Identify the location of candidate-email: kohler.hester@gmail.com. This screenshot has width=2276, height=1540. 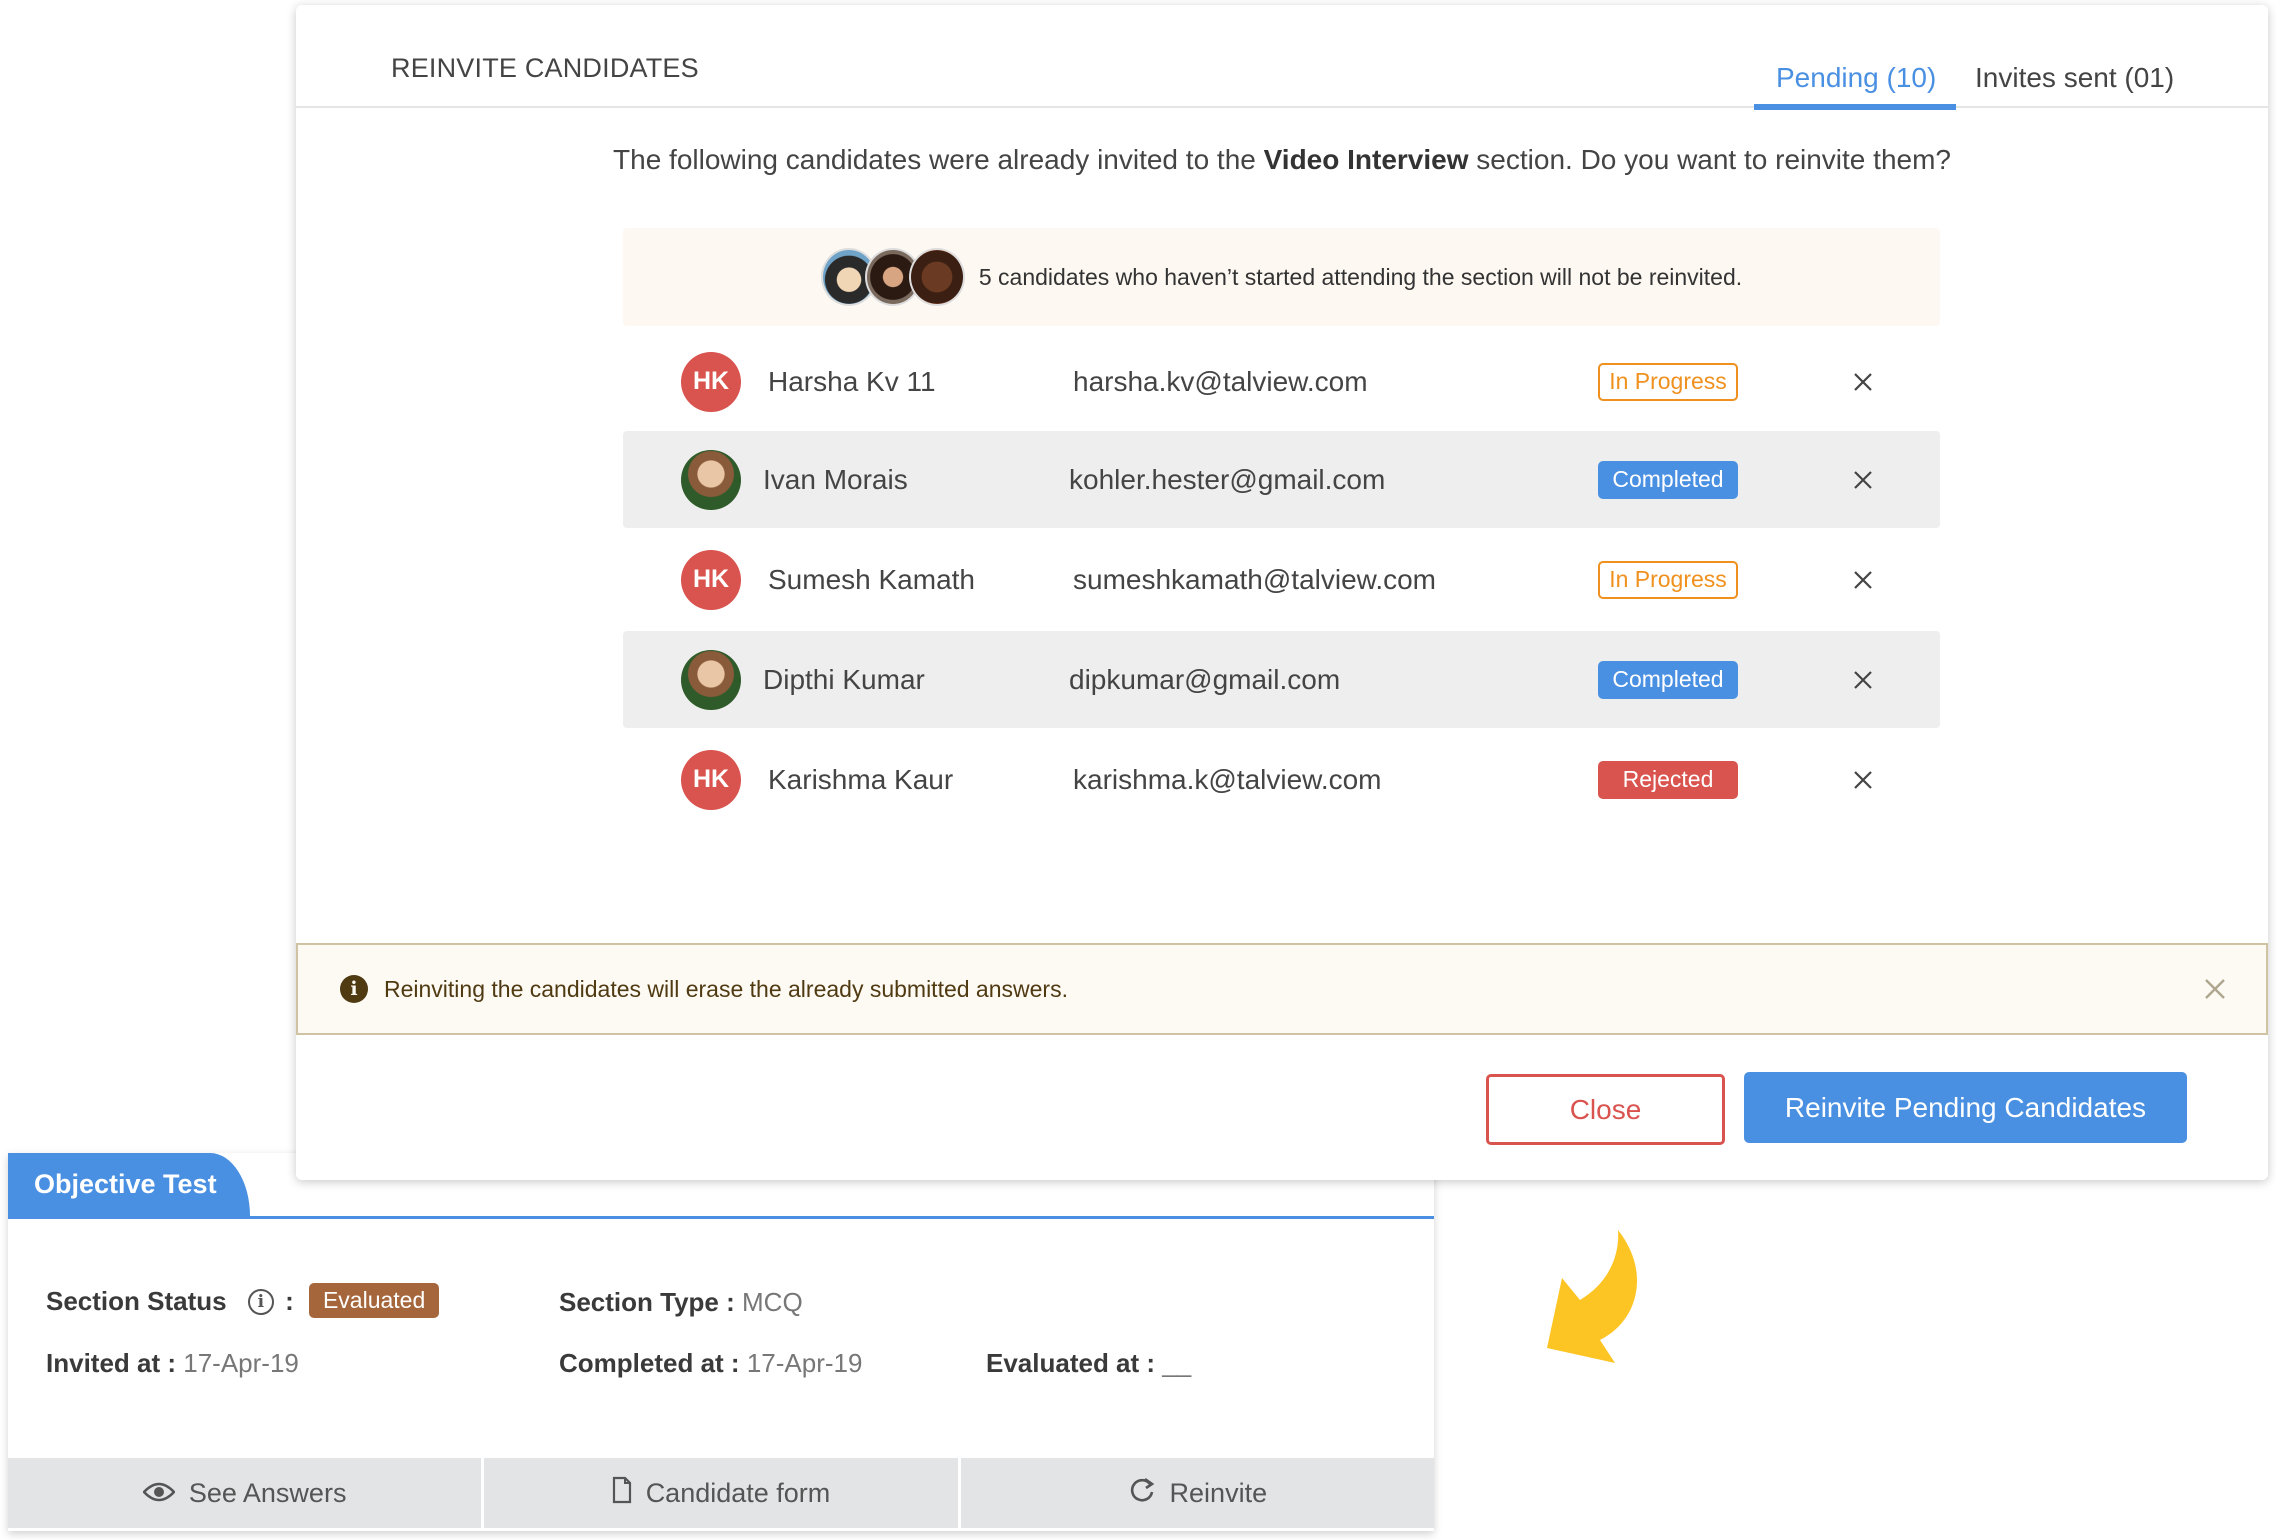
(1227, 479).